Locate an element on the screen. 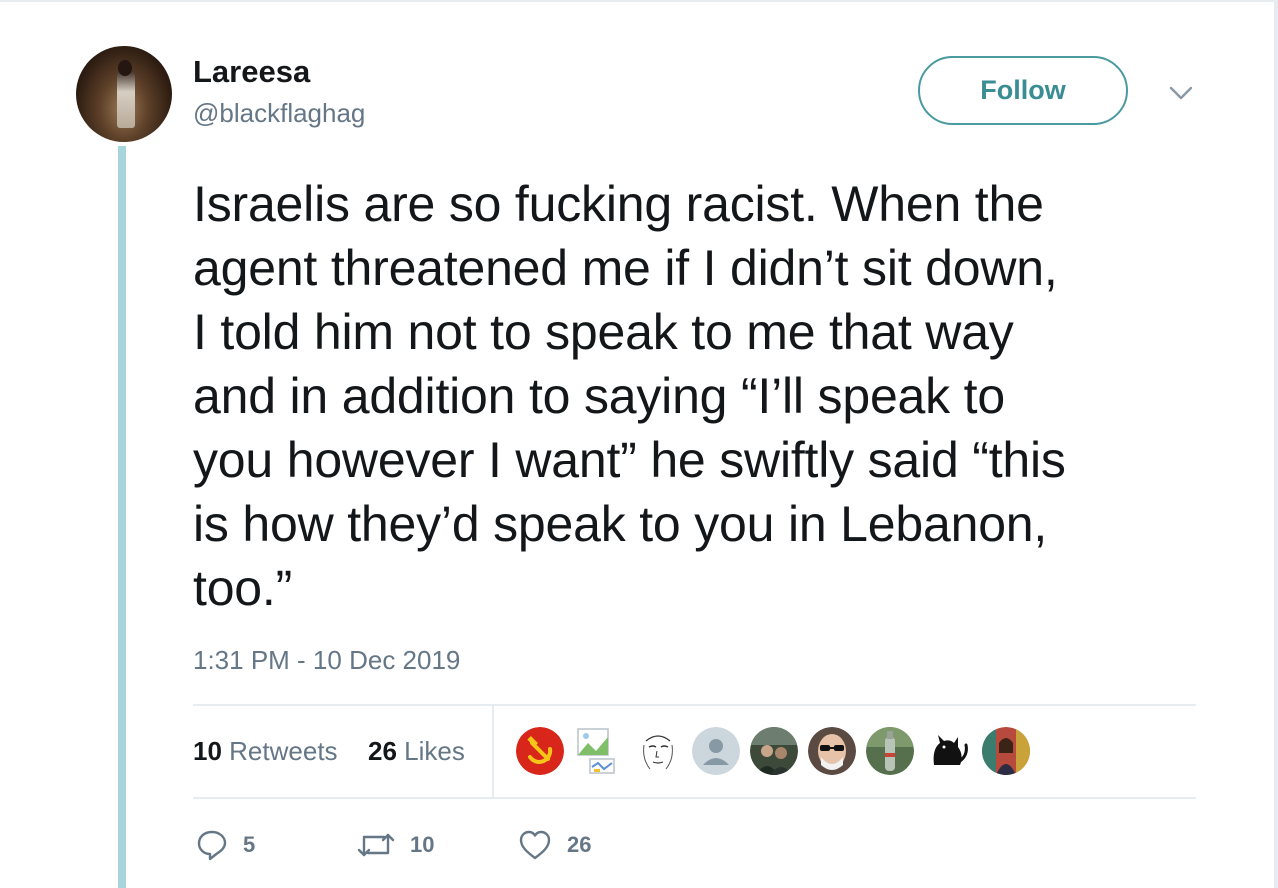  black-cat-icon is located at coordinates (948, 751).